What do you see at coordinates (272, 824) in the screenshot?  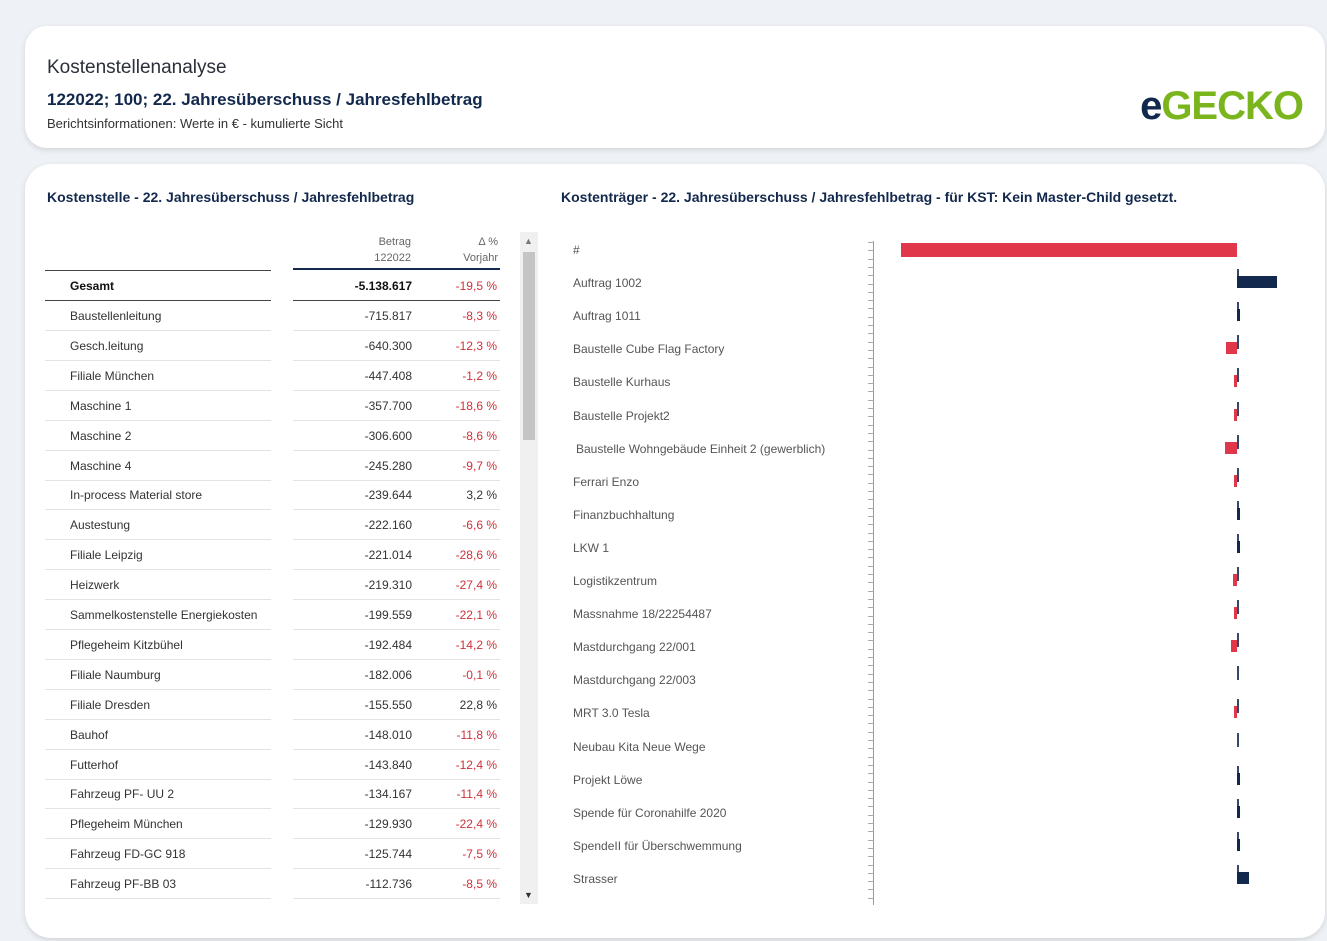 I see `table-row: Pflegeheim München -129.930 -22,4 %` at bounding box center [272, 824].